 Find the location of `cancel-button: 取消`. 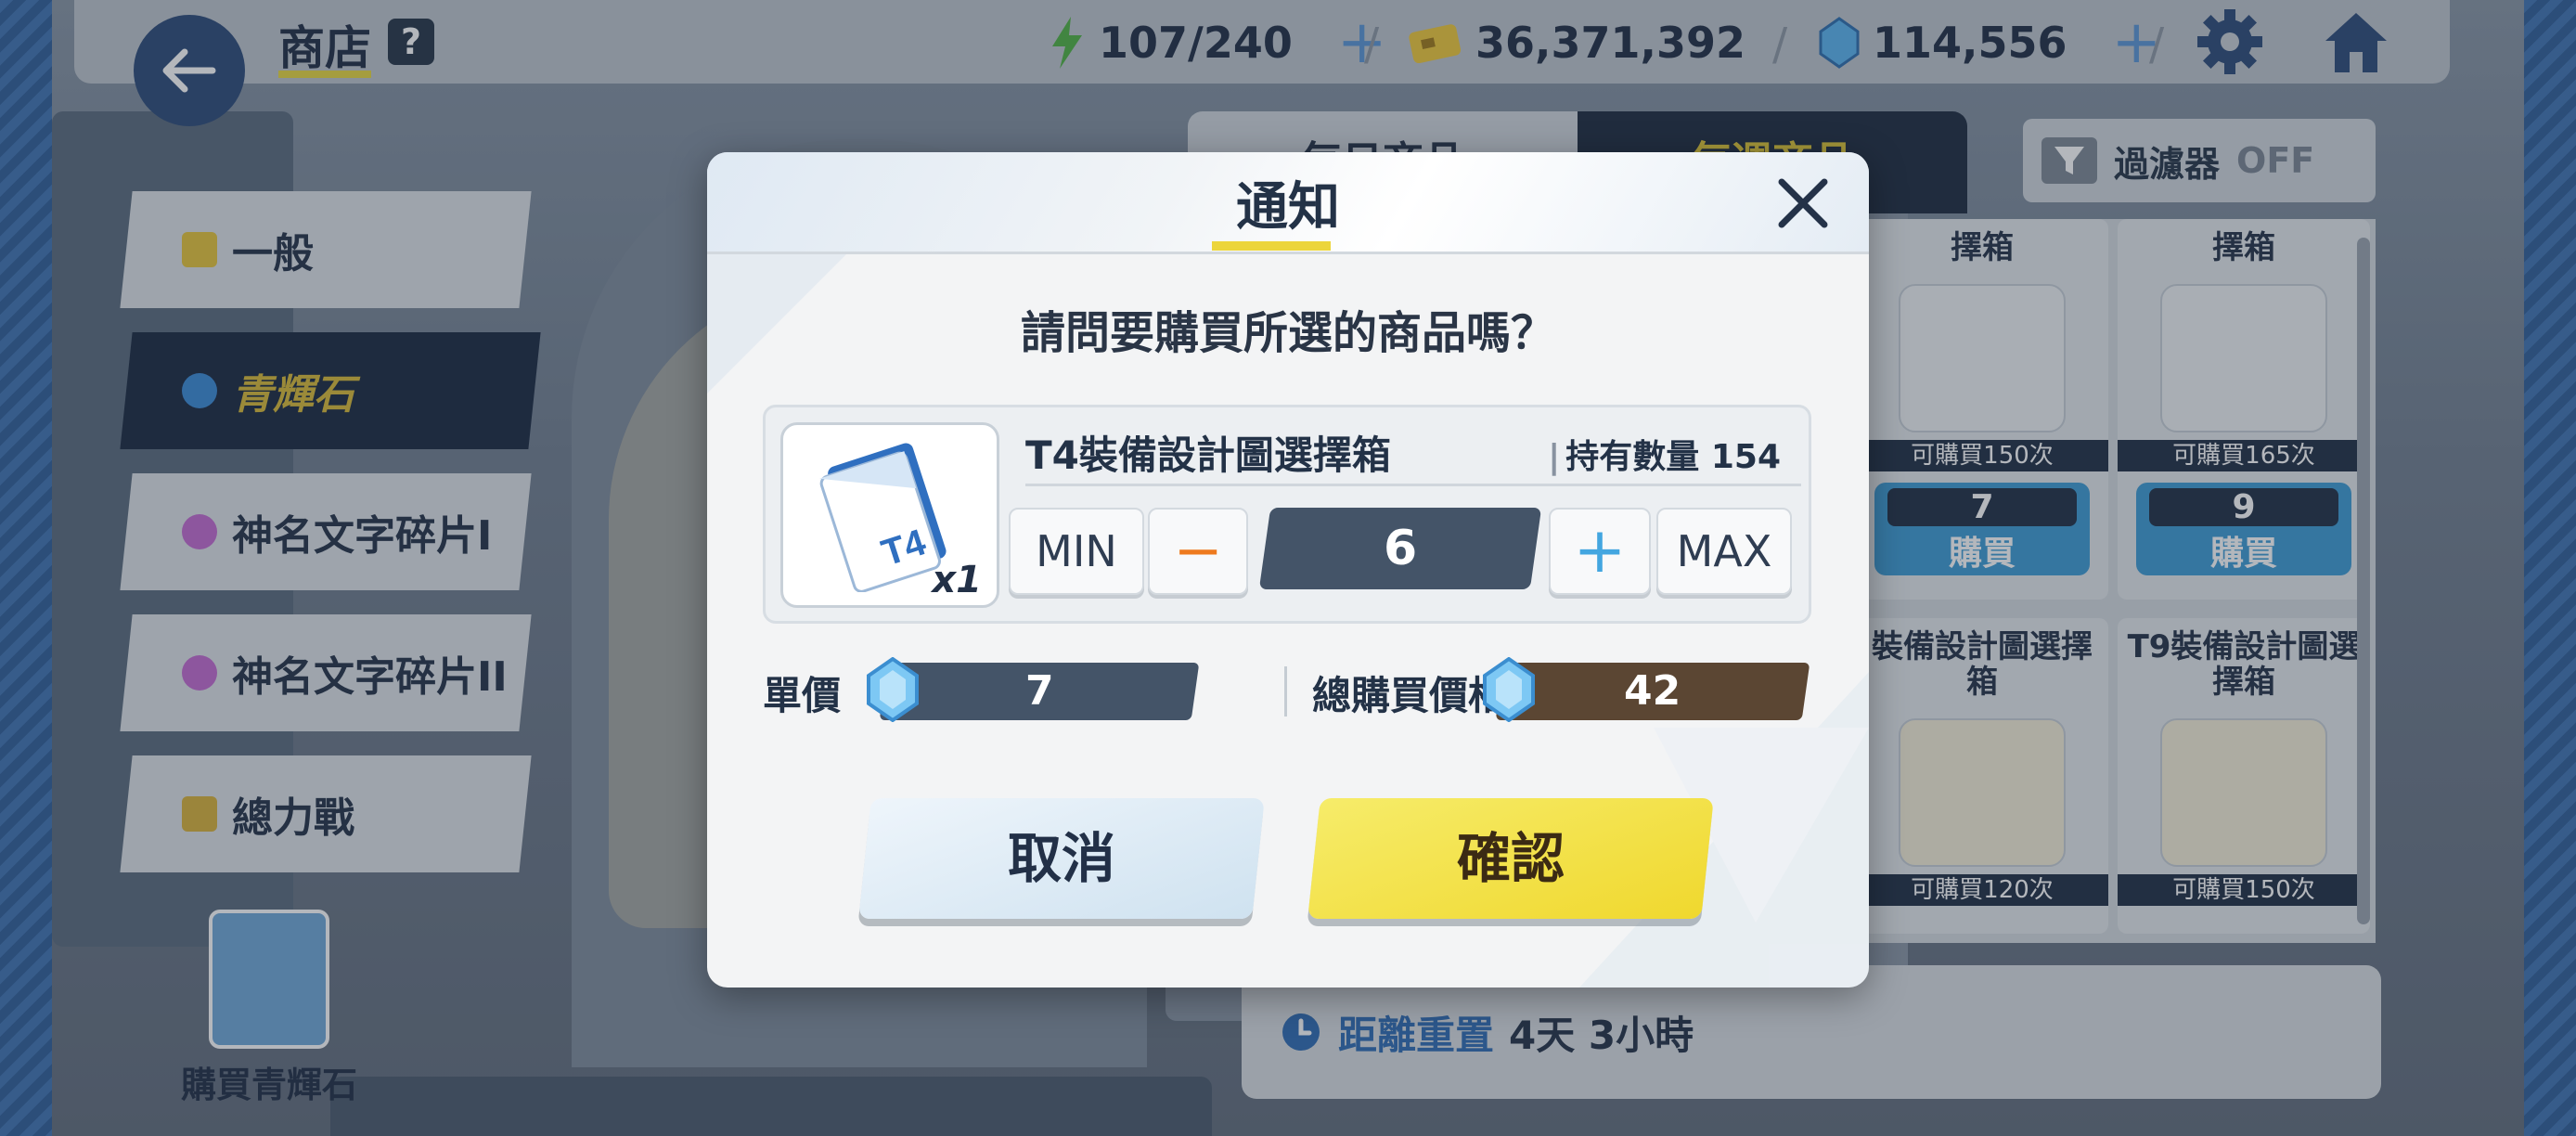

cancel-button: 取消 is located at coordinates (1061, 858).